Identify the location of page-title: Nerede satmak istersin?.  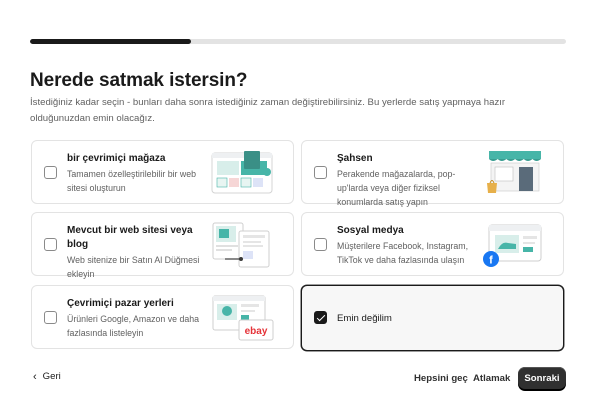
(139, 80).